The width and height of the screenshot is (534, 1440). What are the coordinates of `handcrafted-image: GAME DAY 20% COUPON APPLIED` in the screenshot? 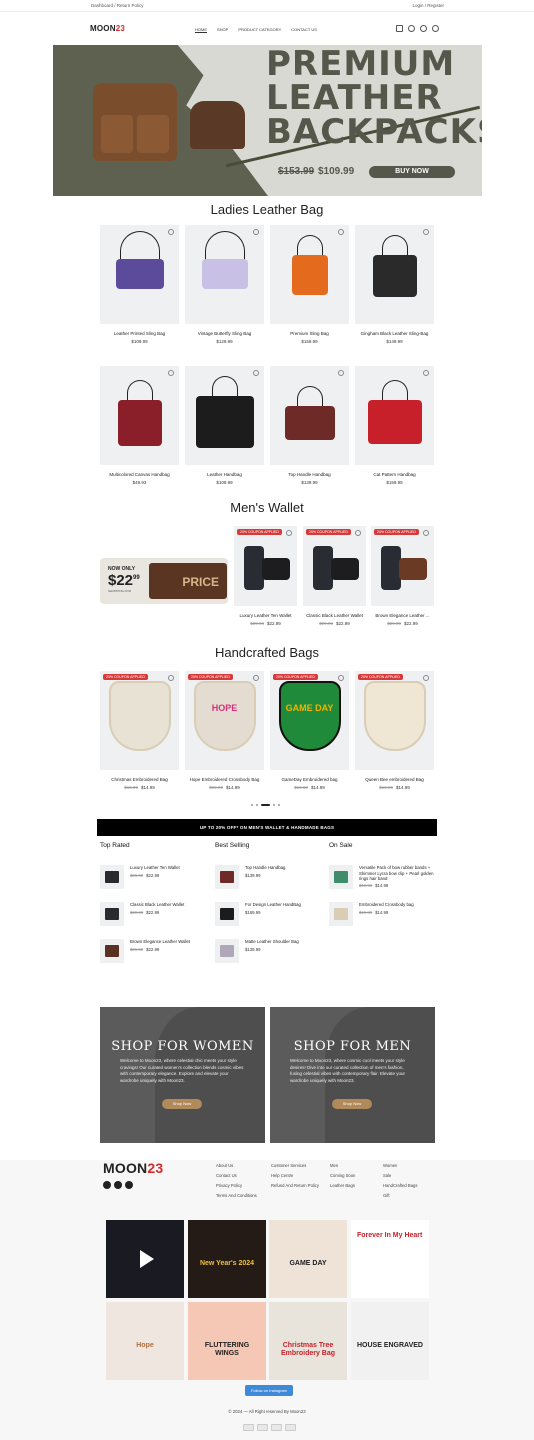 It's located at (309, 720).